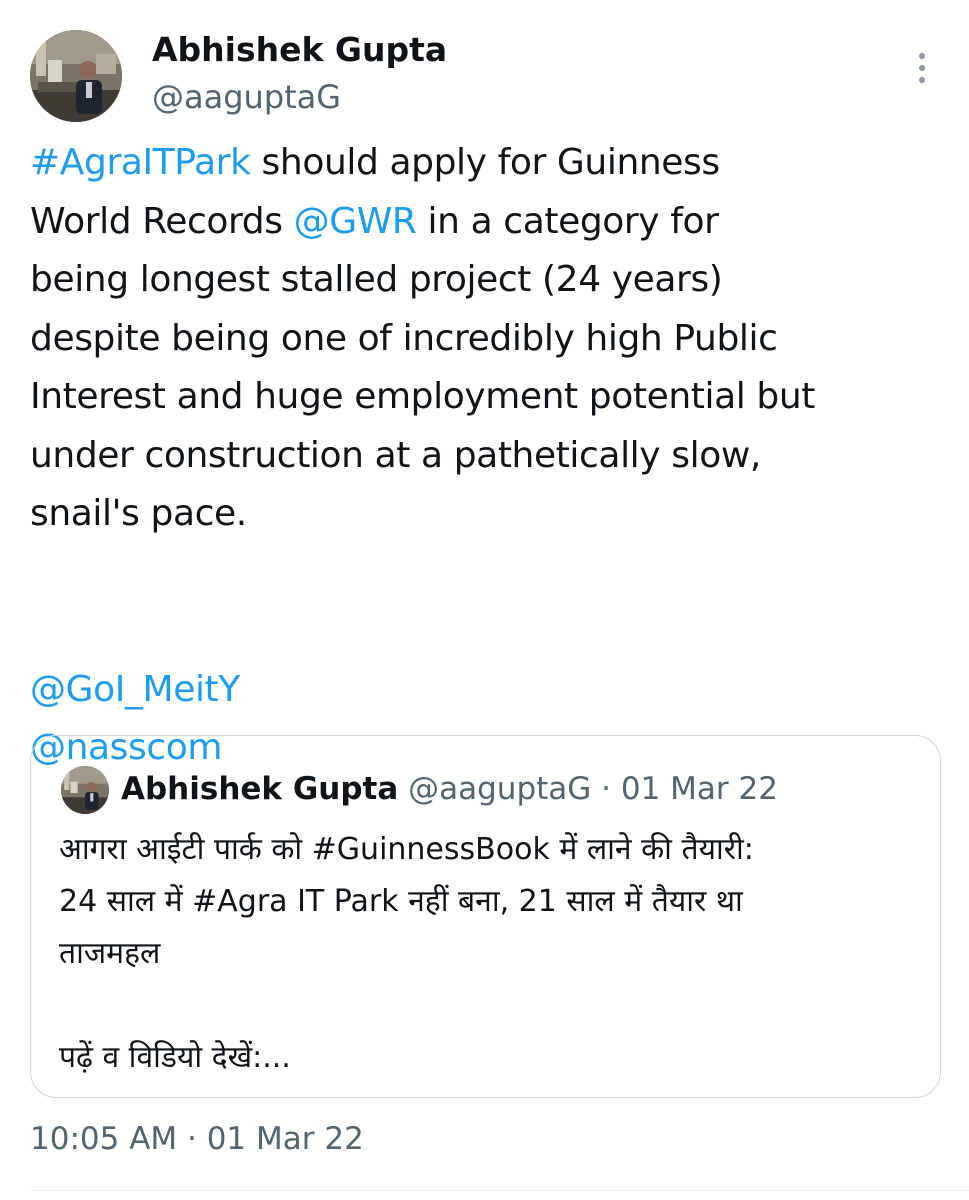 The height and width of the screenshot is (1200, 969). I want to click on quoted-author-name: Abhishek Gupta, so click(260, 789).